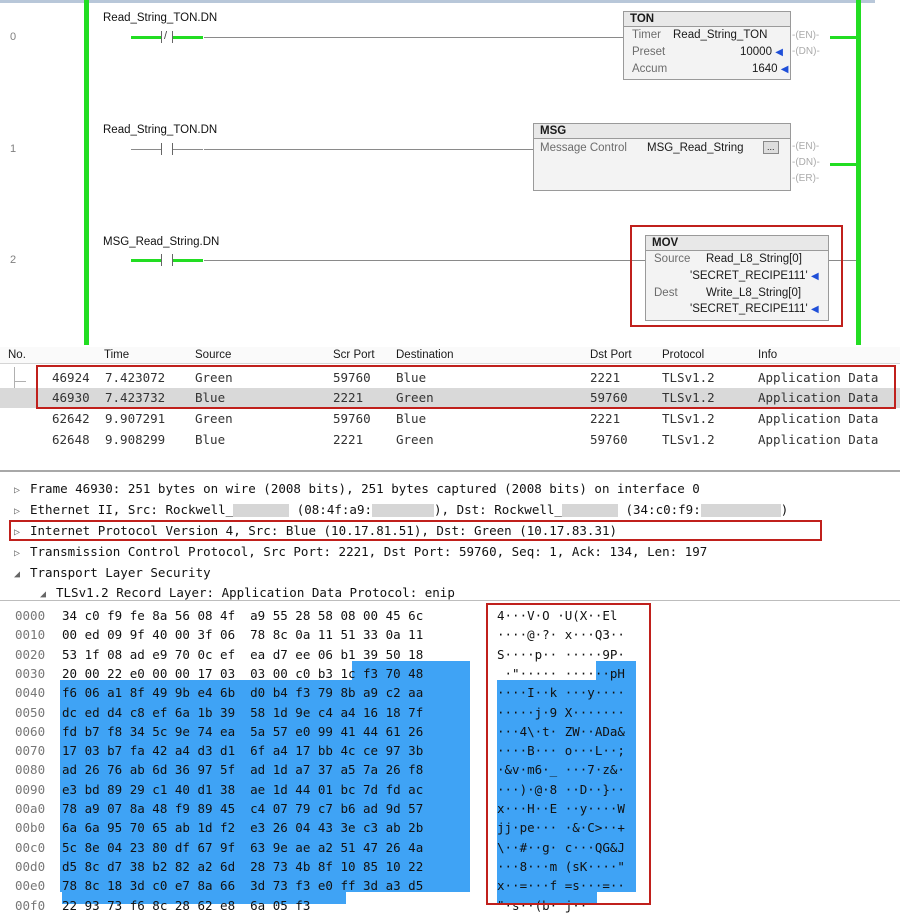 The height and width of the screenshot is (917, 900). Describe the element at coordinates (13, 260) in the screenshot. I see `rung-number: 2` at that location.